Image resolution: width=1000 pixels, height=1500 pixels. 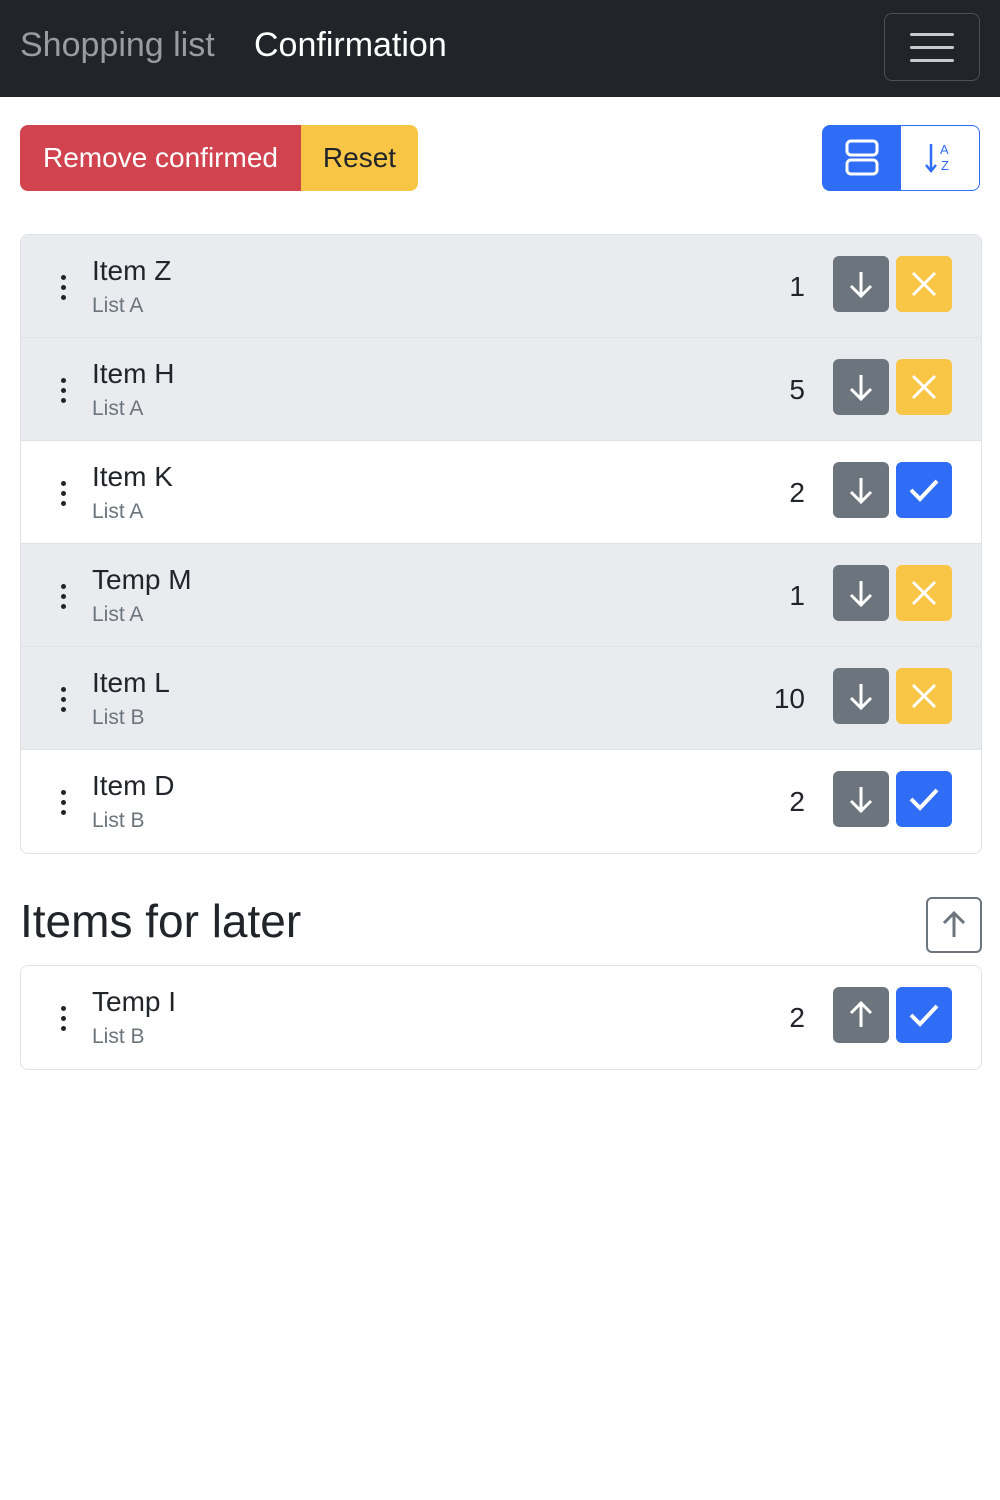 What do you see at coordinates (131, 682) in the screenshot?
I see `item-name: Item L` at bounding box center [131, 682].